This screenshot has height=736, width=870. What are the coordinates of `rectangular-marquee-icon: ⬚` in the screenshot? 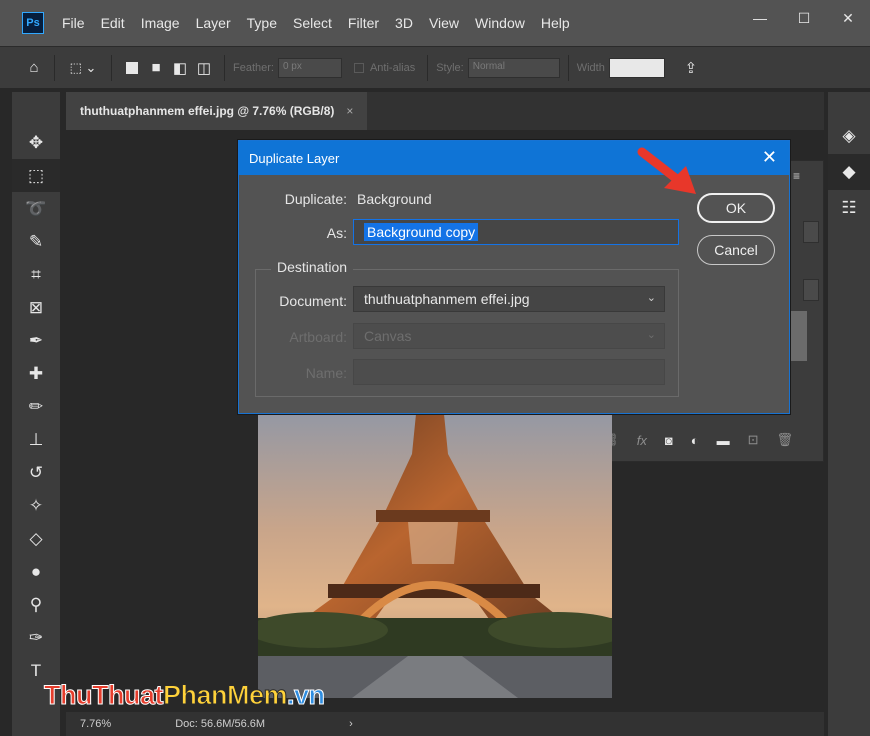 It's located at (36, 175).